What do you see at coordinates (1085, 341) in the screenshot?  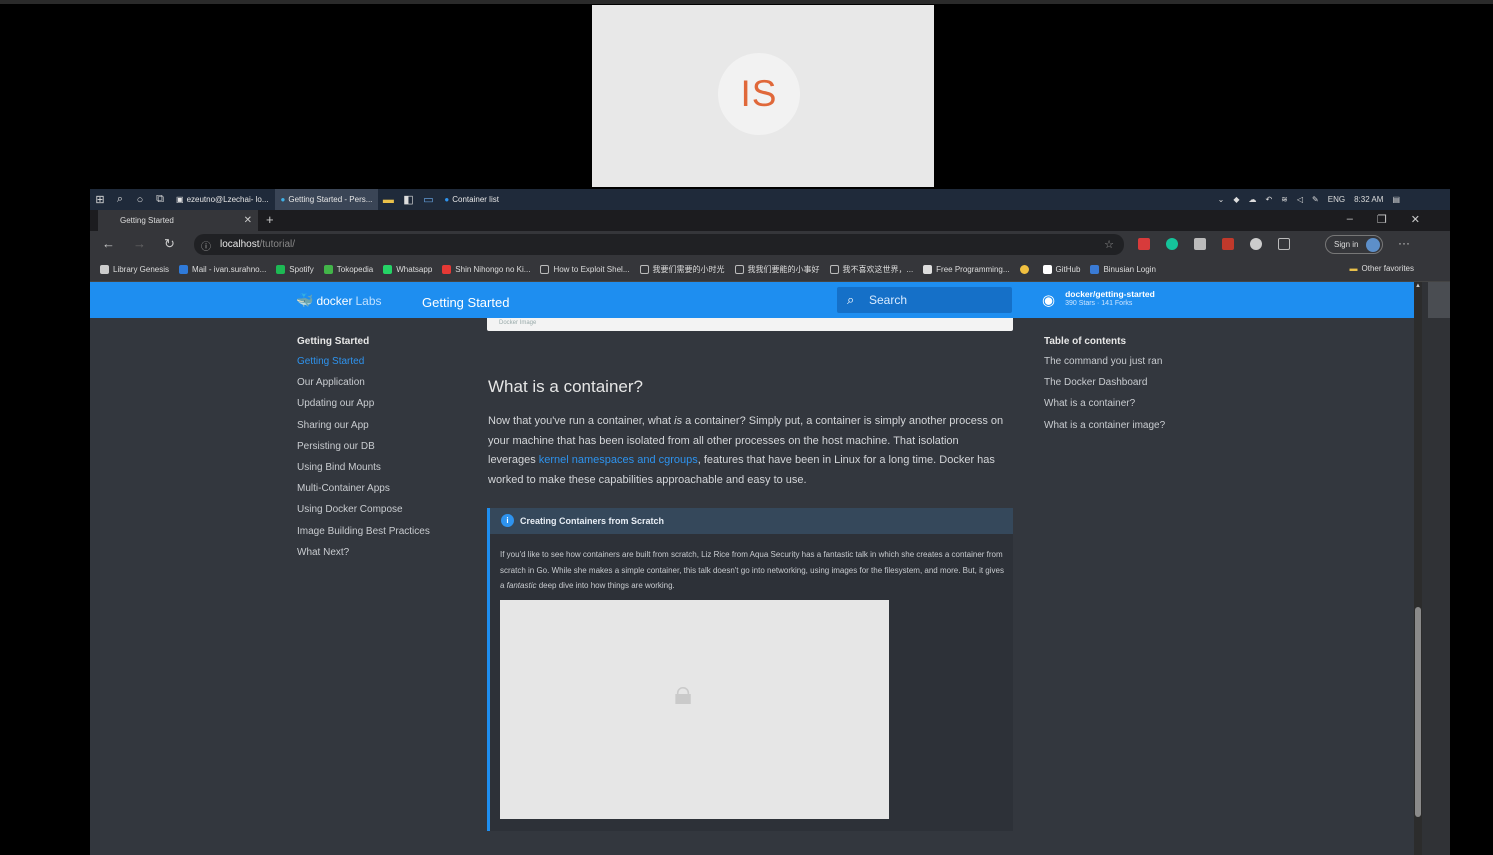 I see `toc-title: Table of contents` at bounding box center [1085, 341].